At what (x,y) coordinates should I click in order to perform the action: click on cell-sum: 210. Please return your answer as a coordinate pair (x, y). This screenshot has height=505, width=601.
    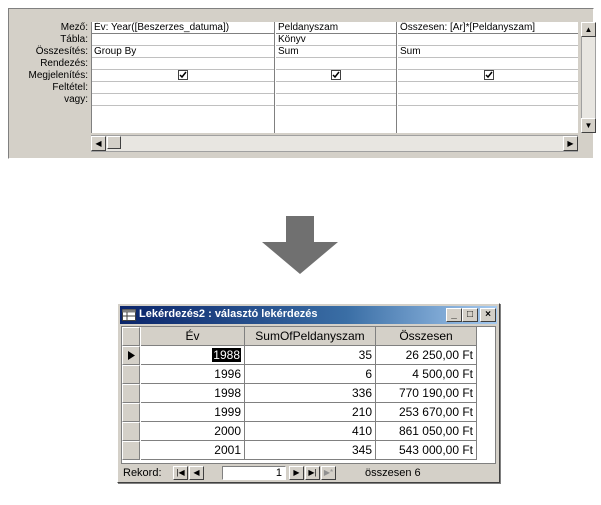
    Looking at the image, I should click on (310, 412).